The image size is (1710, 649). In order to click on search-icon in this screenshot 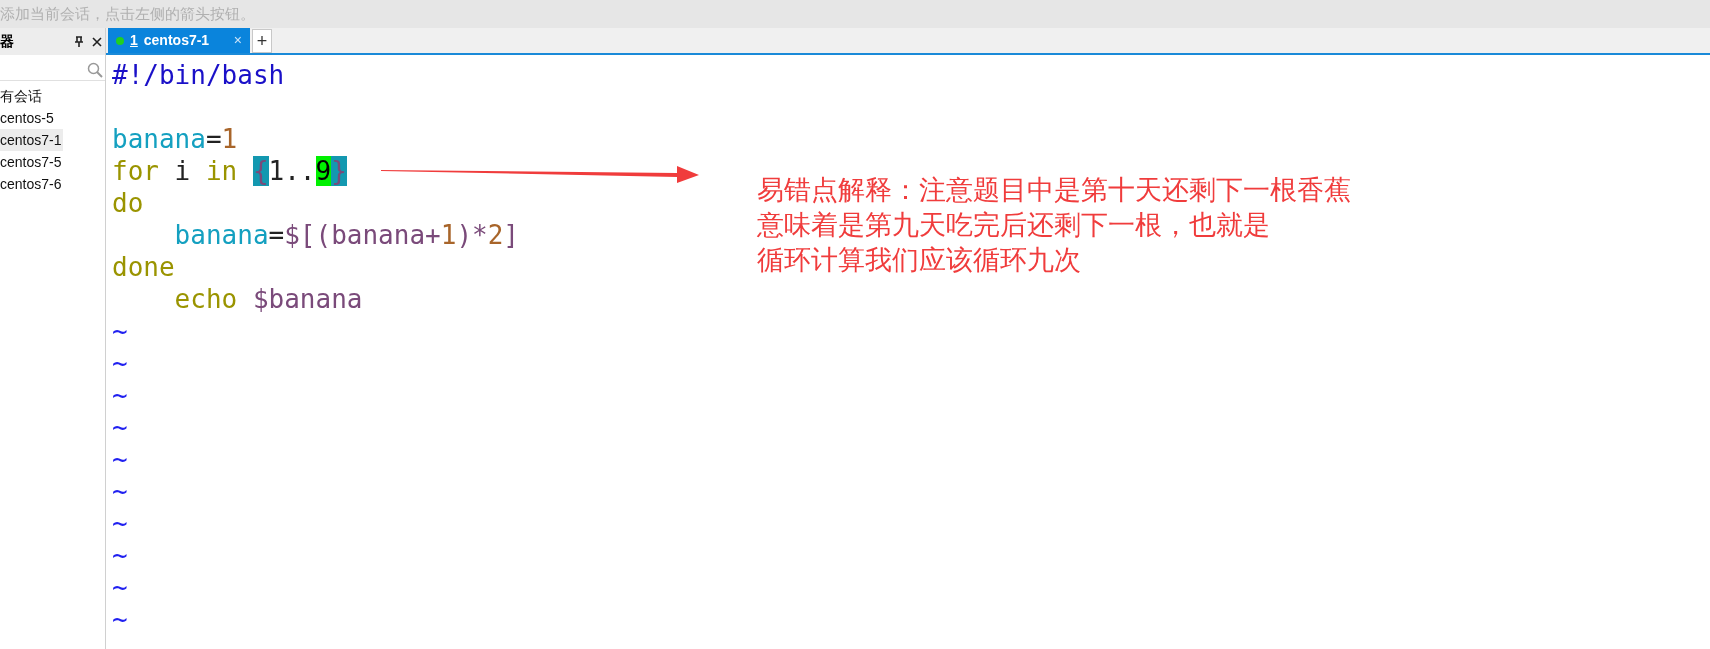, I will do `click(95, 69)`.